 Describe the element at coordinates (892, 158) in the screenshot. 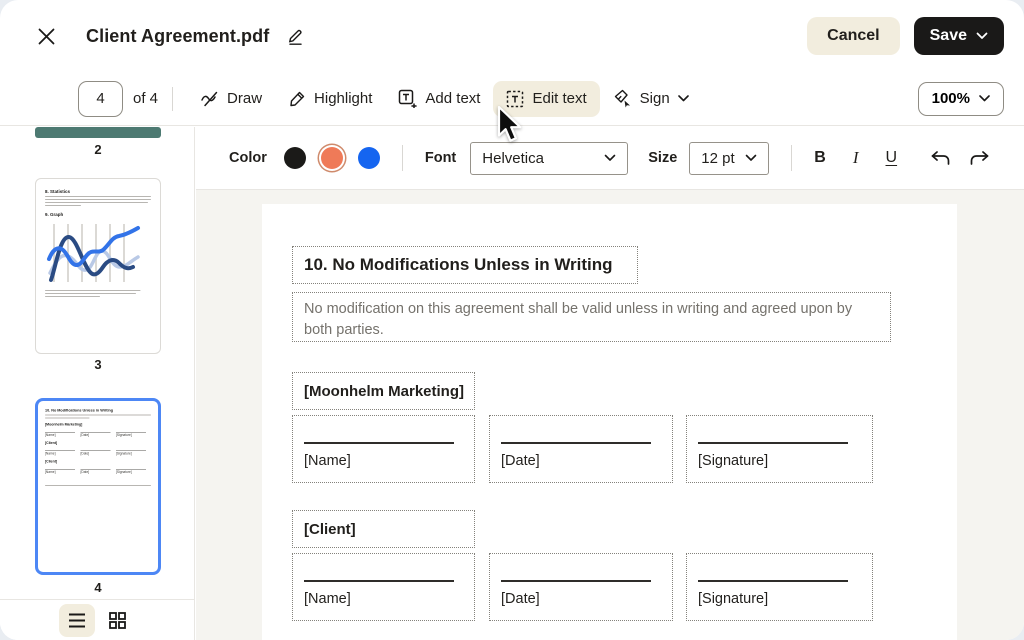

I see `underline-button: U` at that location.